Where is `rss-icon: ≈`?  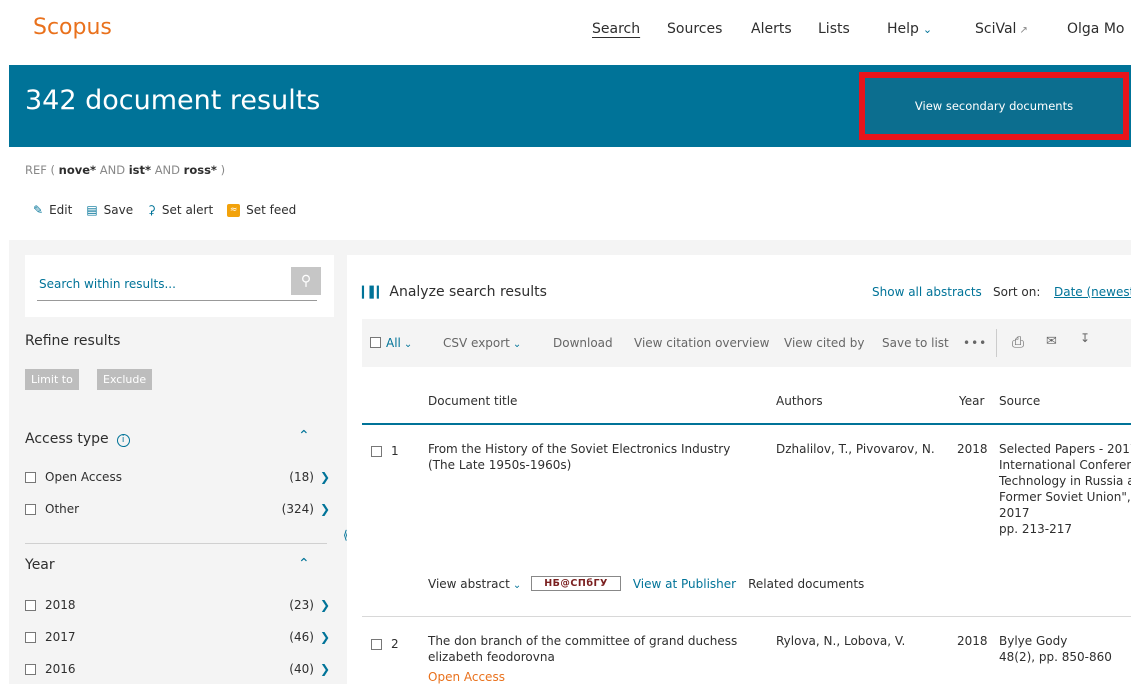
rss-icon: ≈ is located at coordinates (234, 210).